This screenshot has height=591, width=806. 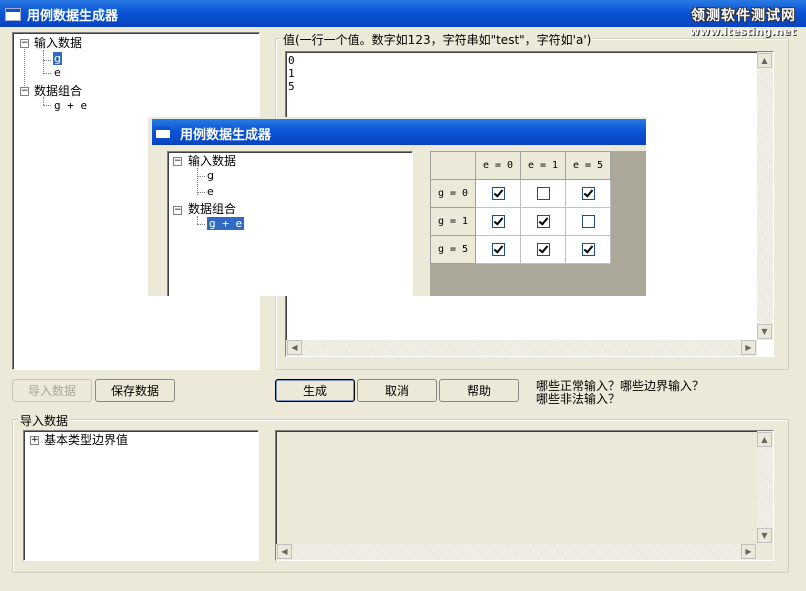 I want to click on value-line-0: 0, so click(x=291, y=60).